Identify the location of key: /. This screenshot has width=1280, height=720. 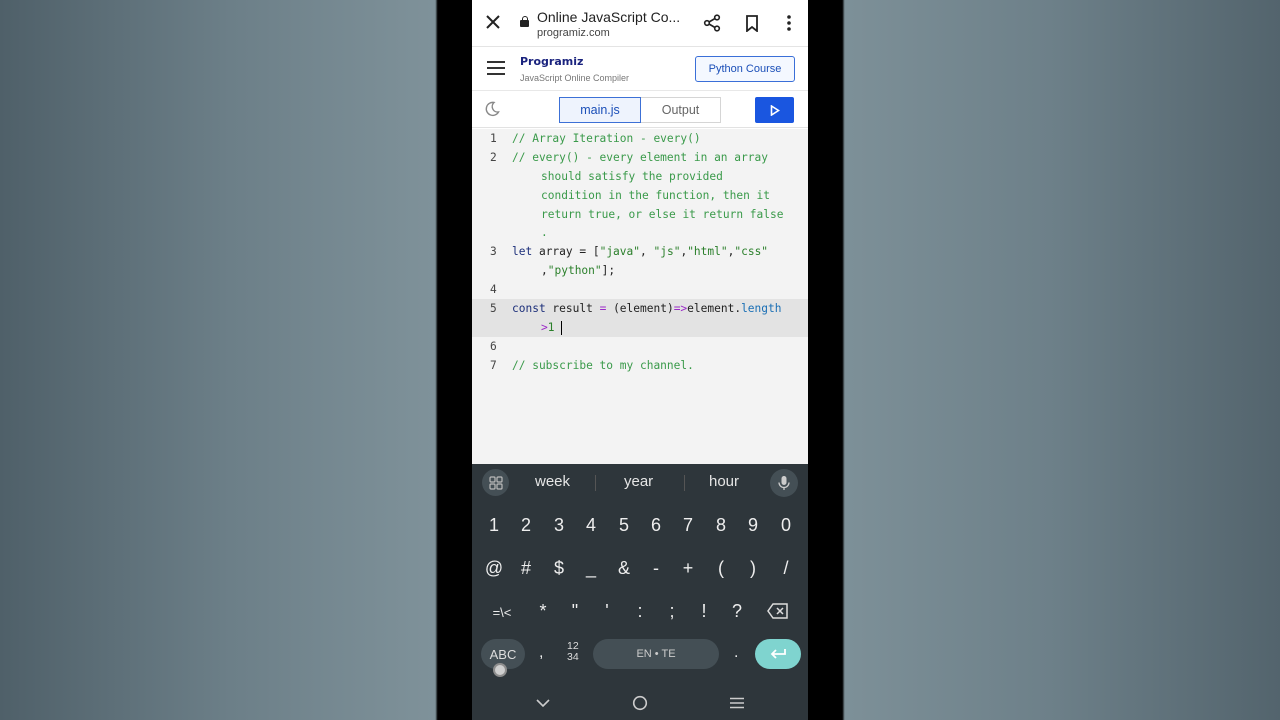
(786, 568).